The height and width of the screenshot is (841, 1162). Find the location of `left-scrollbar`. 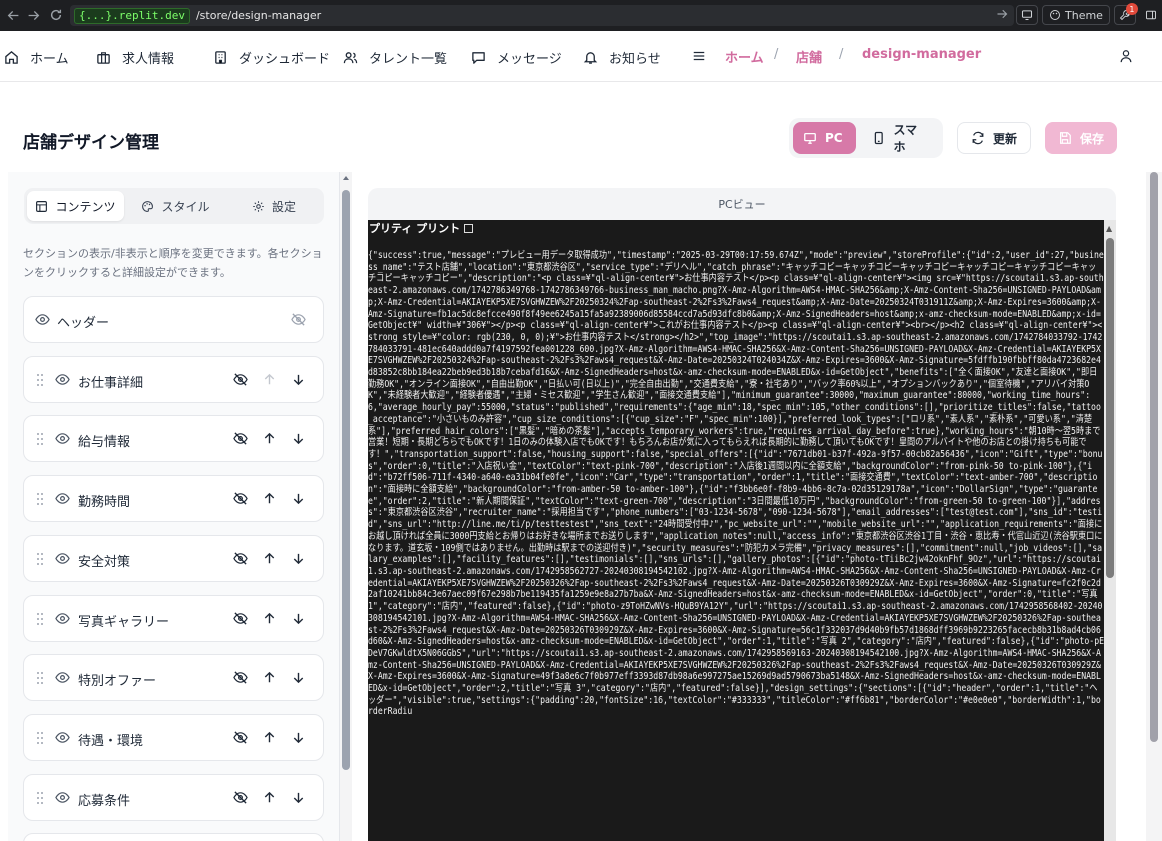

left-scrollbar is located at coordinates (346, 506).